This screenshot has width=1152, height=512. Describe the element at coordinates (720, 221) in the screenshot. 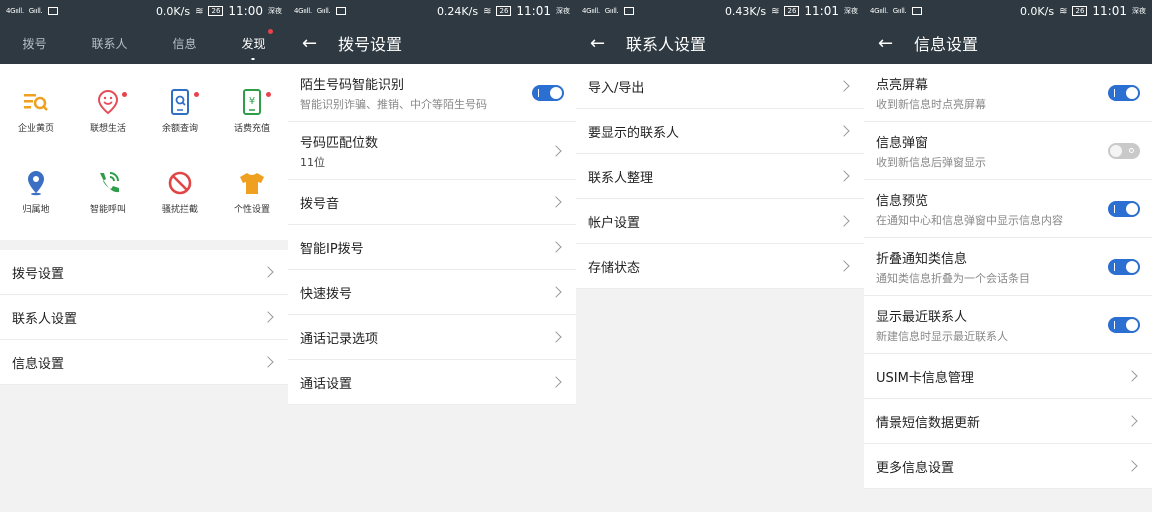

I see `account-settings-row: 帐户设置` at that location.